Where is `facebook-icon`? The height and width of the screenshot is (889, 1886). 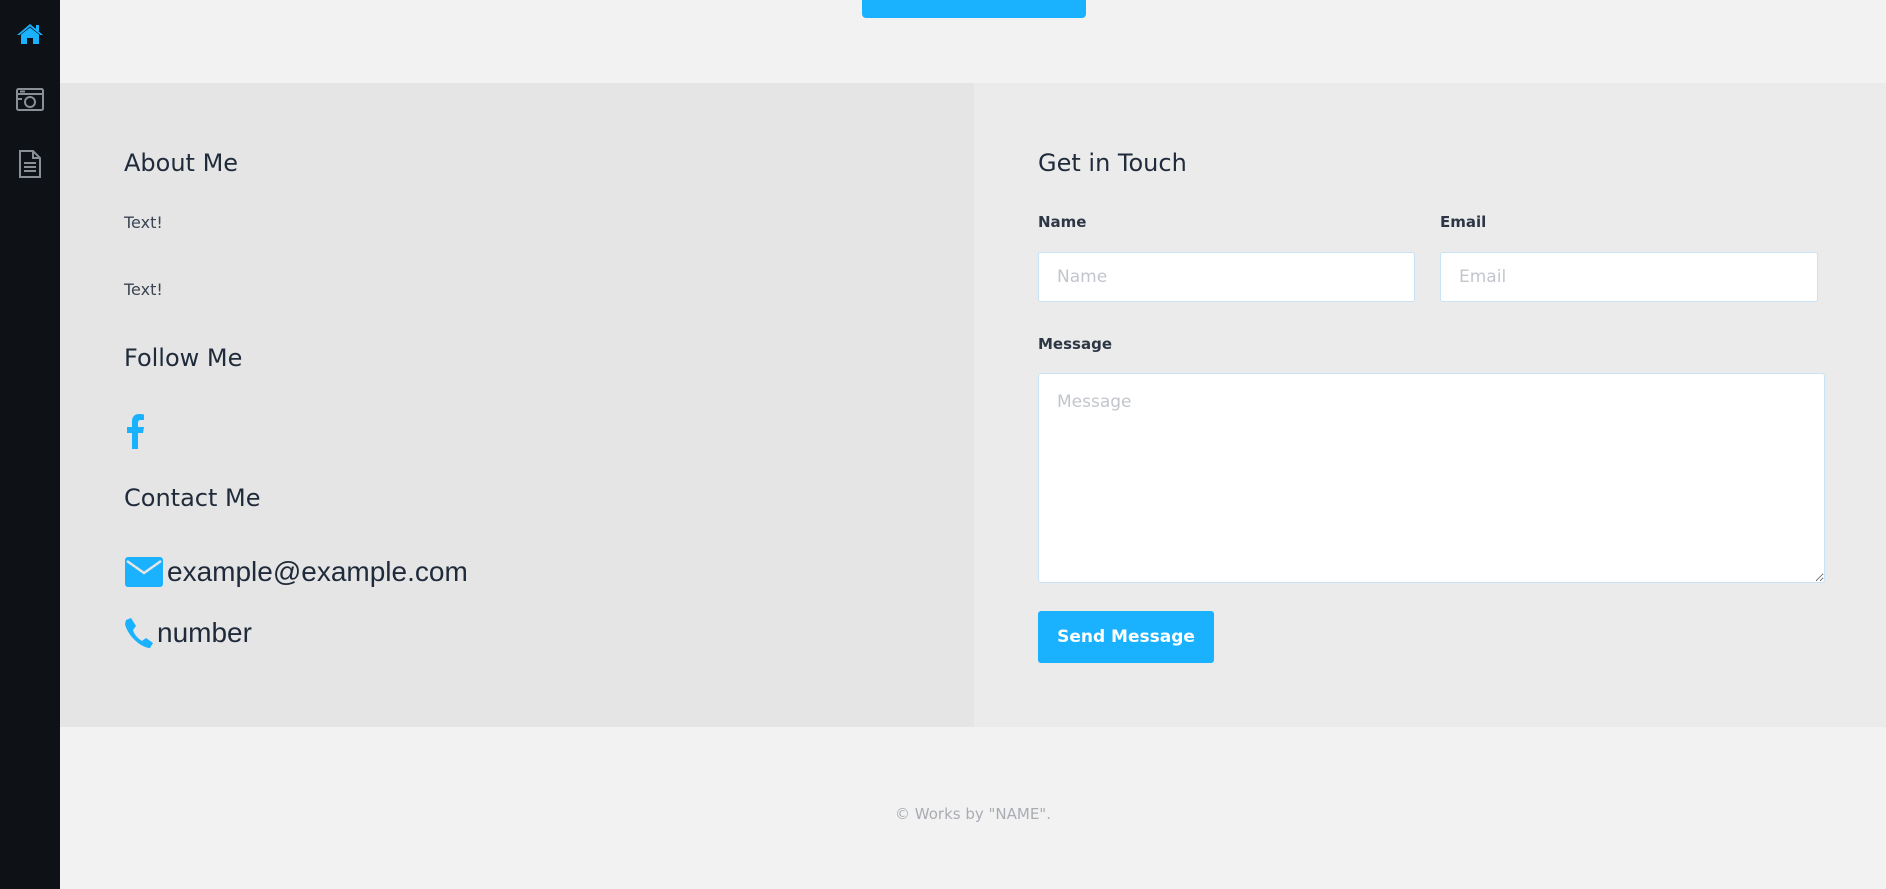 facebook-icon is located at coordinates (135, 433).